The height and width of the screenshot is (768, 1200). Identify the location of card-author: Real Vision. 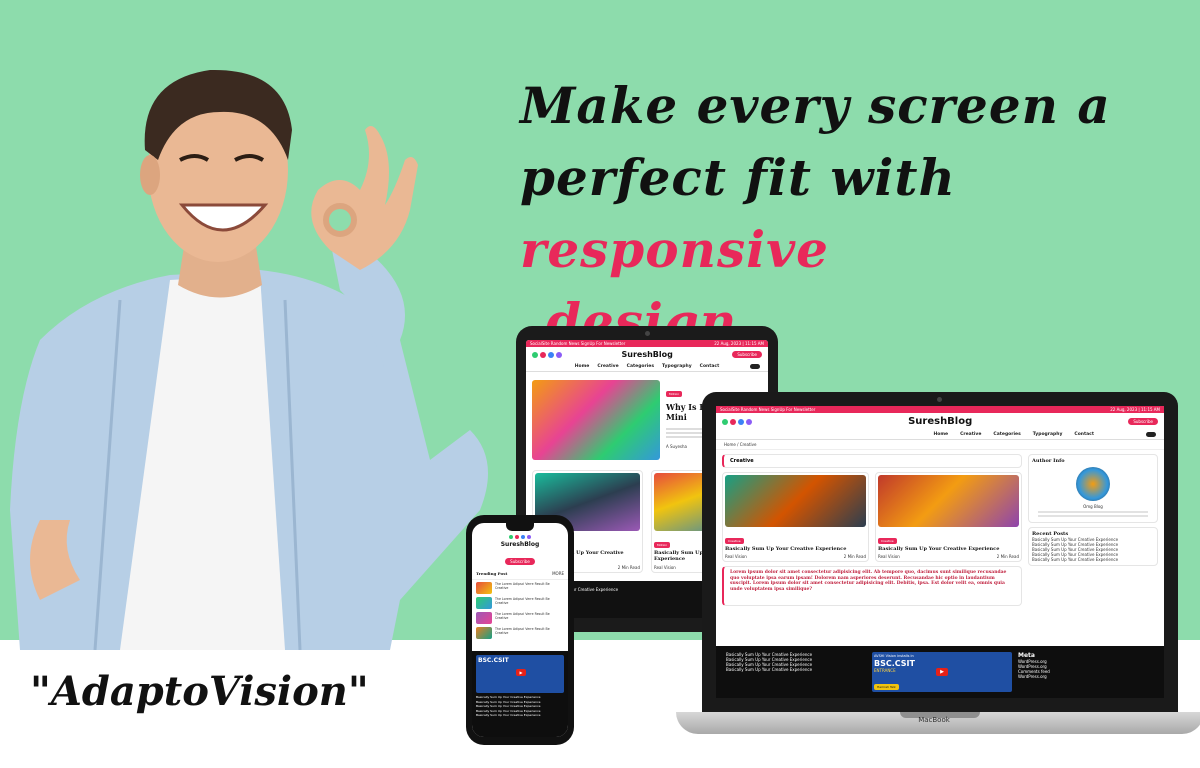
(665, 567).